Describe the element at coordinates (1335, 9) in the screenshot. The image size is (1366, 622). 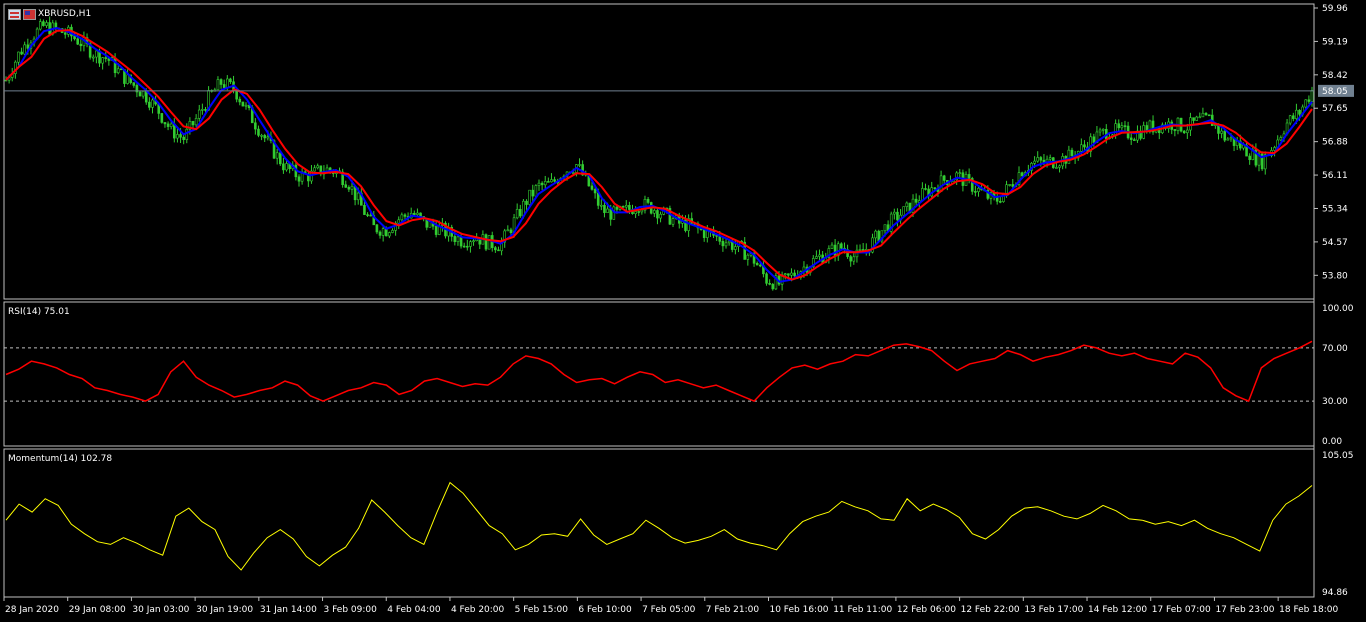
I see `price-tick-label: 59.96` at that location.